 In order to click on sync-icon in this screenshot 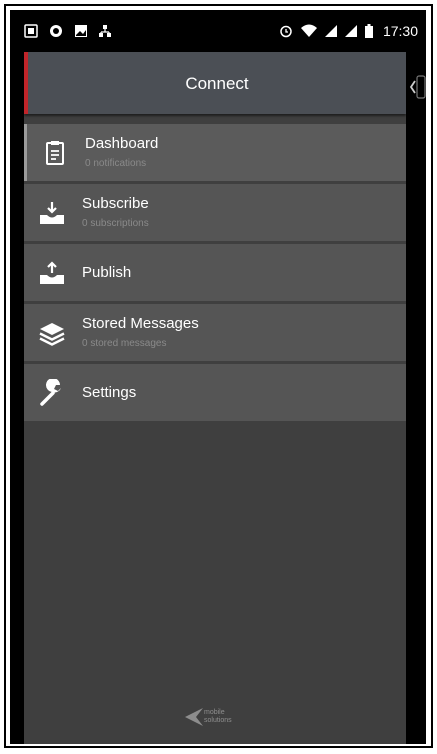, I will do `click(56, 31)`.